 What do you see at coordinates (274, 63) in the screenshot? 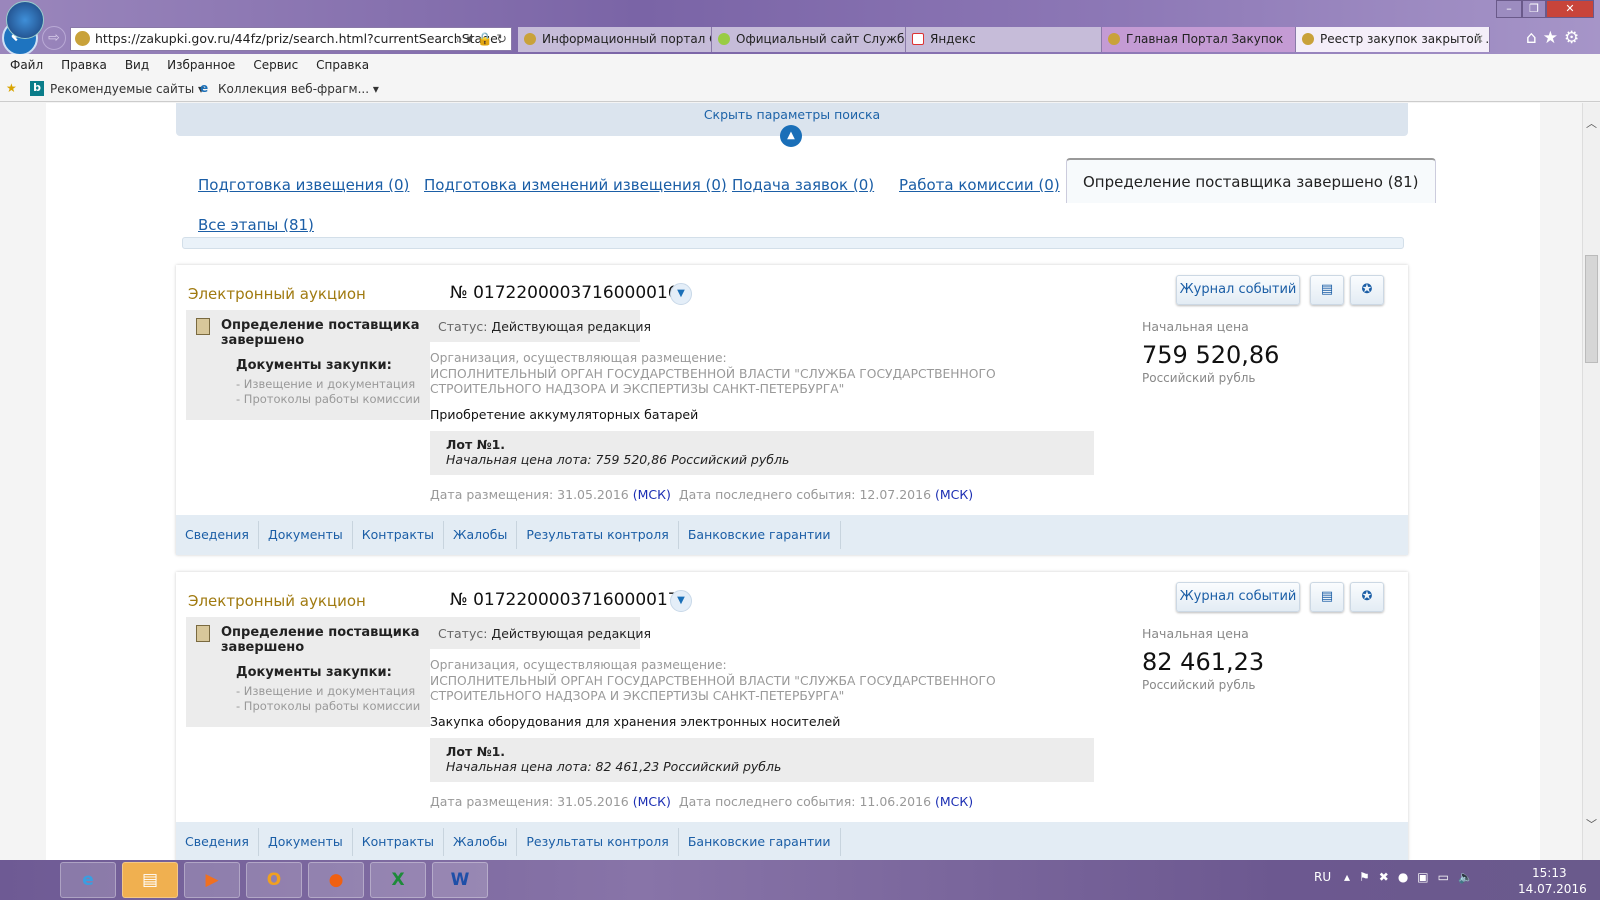
I see `menu-tools: Сервис` at bounding box center [274, 63].